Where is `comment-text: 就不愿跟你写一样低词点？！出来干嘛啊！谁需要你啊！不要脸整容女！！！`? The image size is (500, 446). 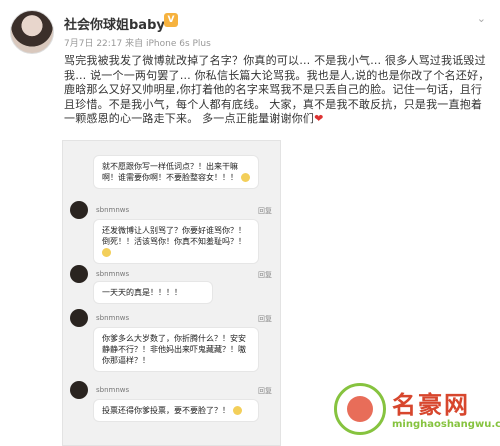
comment-text: 就不愿跟你写一样低词点？！出来干嘛啊！谁需要你啊！不要脸整容女！！！ is located at coordinates (170, 172).